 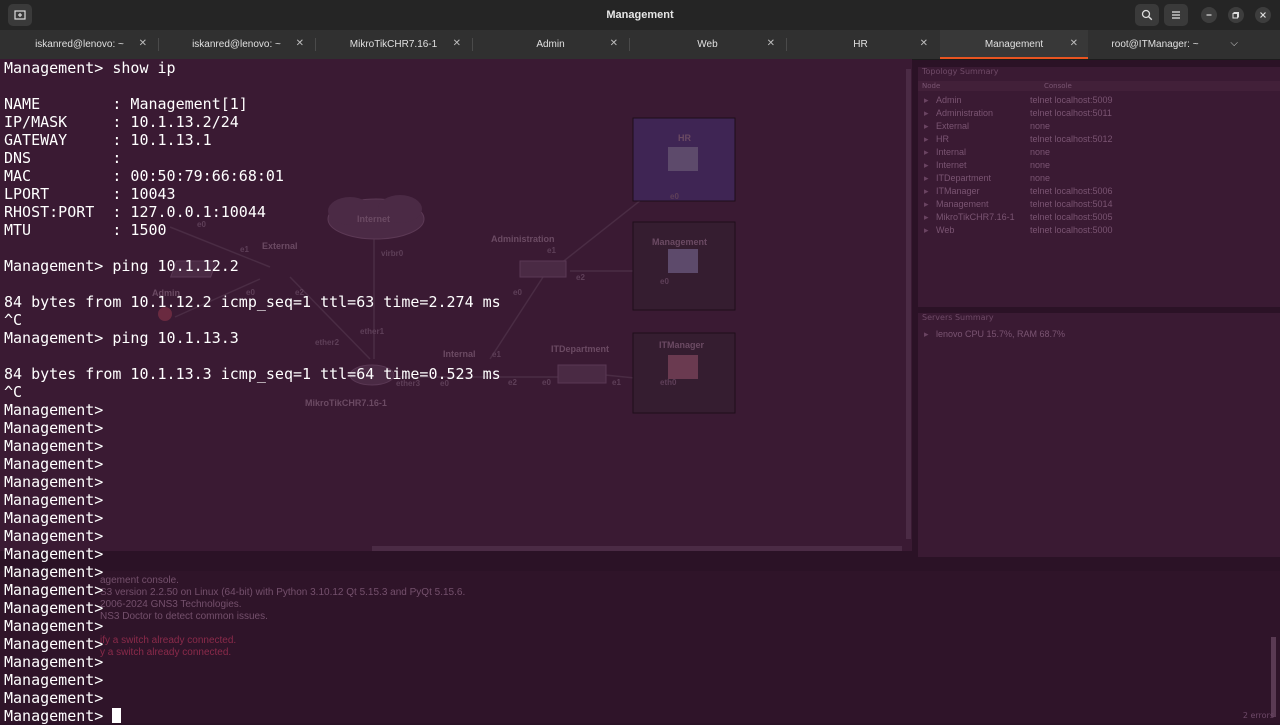 I want to click on terminal-line: MTU : 1500, so click(x=85, y=230).